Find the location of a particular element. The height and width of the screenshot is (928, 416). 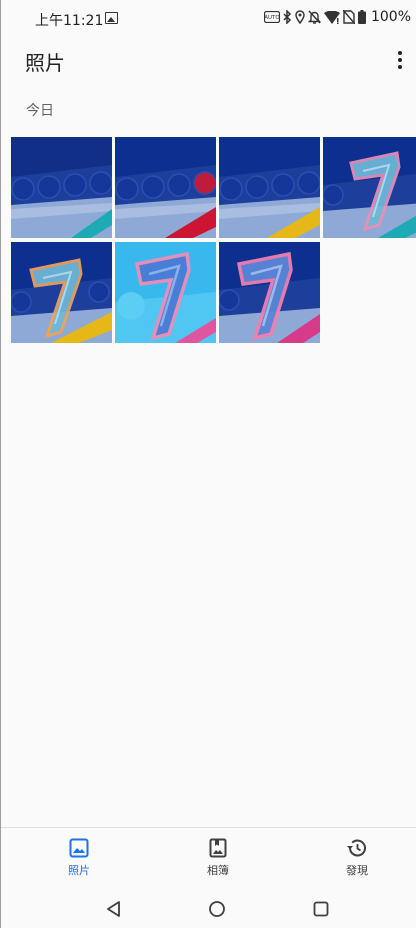

gallery-notification-icon is located at coordinates (111, 18).